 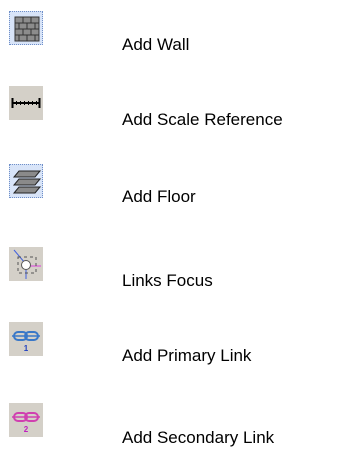 What do you see at coordinates (187, 355) in the screenshot?
I see `add-primary-link-label: Add Primary Link` at bounding box center [187, 355].